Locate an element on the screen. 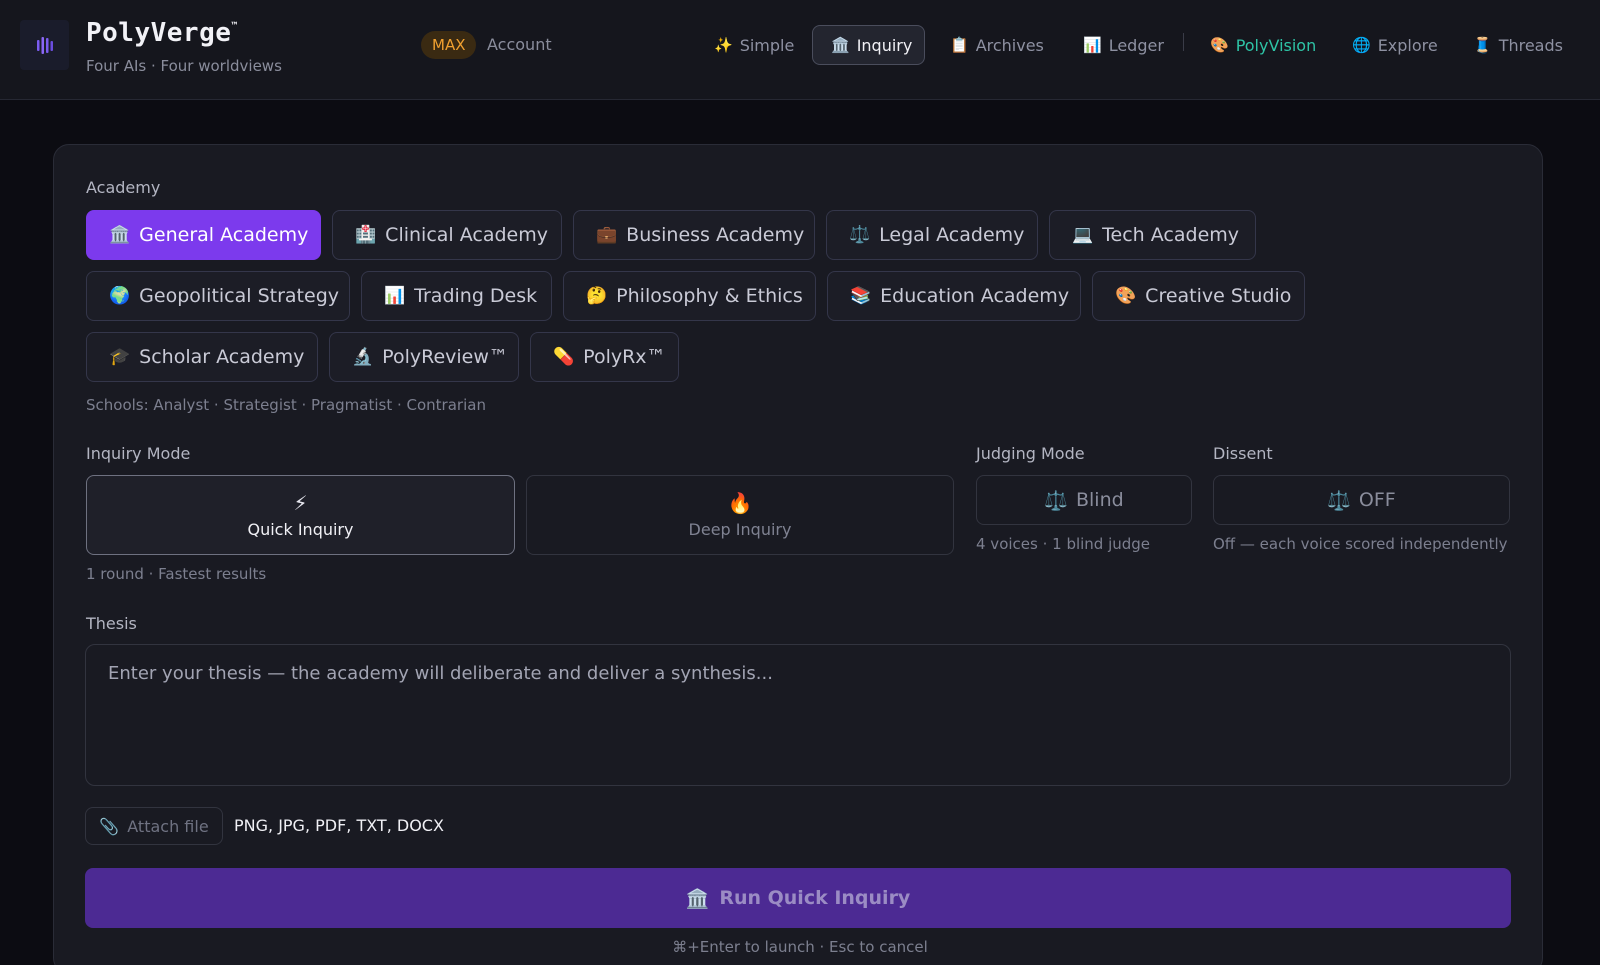  academy-label-text: Legal Academy is located at coordinates (952, 235).